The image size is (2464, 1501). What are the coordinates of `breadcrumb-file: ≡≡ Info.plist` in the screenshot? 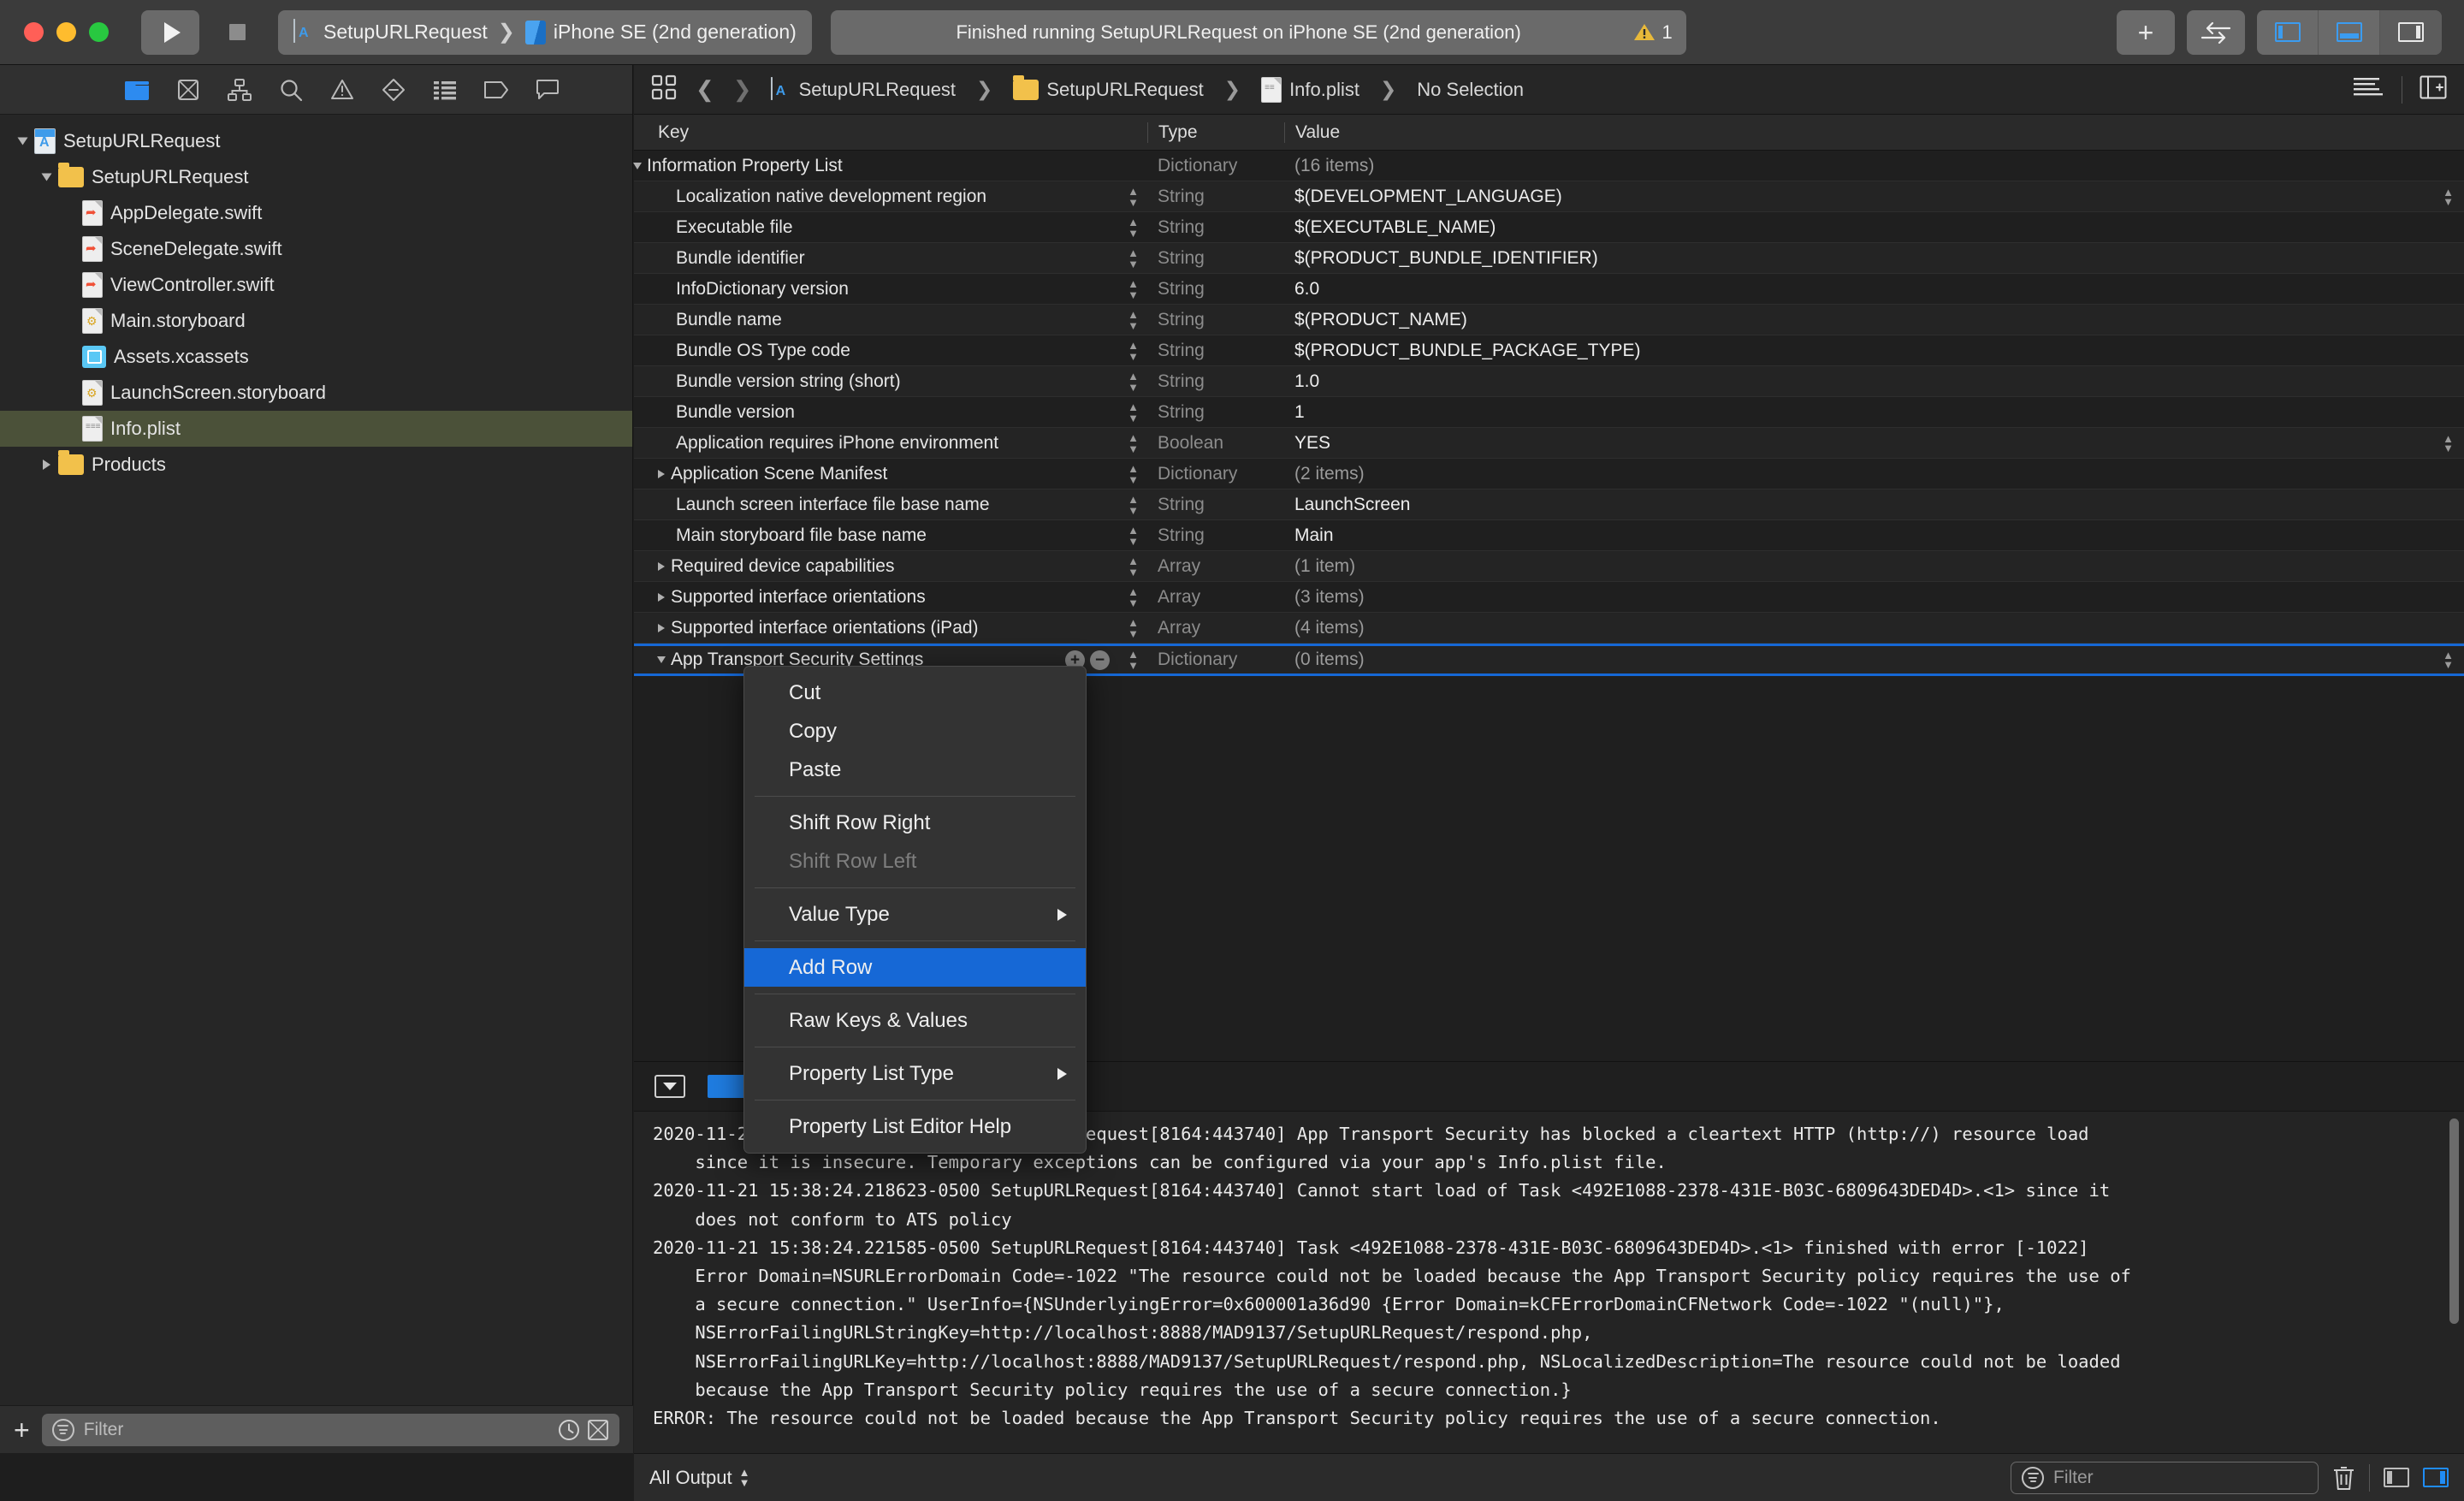 It's located at (1310, 89).